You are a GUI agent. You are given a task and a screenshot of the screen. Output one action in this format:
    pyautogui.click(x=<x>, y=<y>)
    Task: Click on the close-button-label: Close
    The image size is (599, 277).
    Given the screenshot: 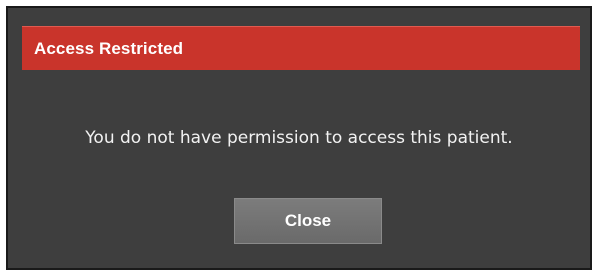 What is the action you would take?
    pyautogui.click(x=308, y=220)
    